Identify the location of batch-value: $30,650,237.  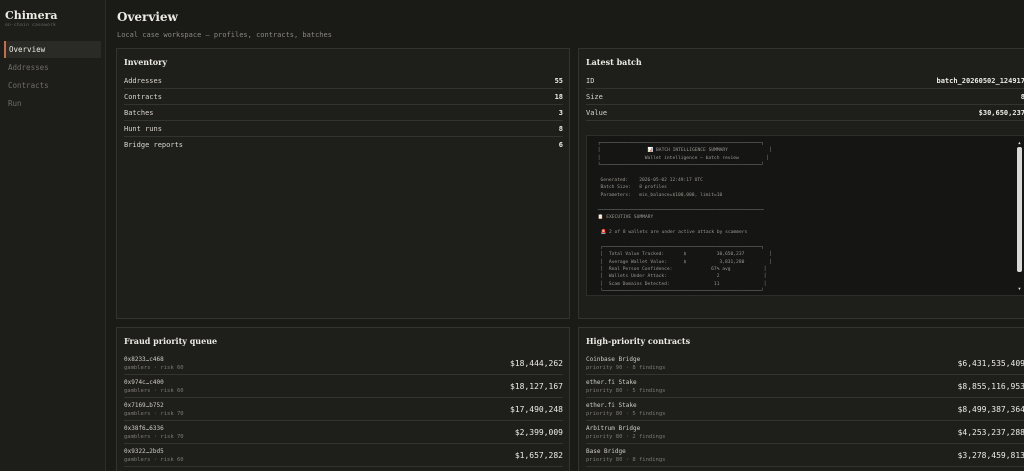
(1001, 112).